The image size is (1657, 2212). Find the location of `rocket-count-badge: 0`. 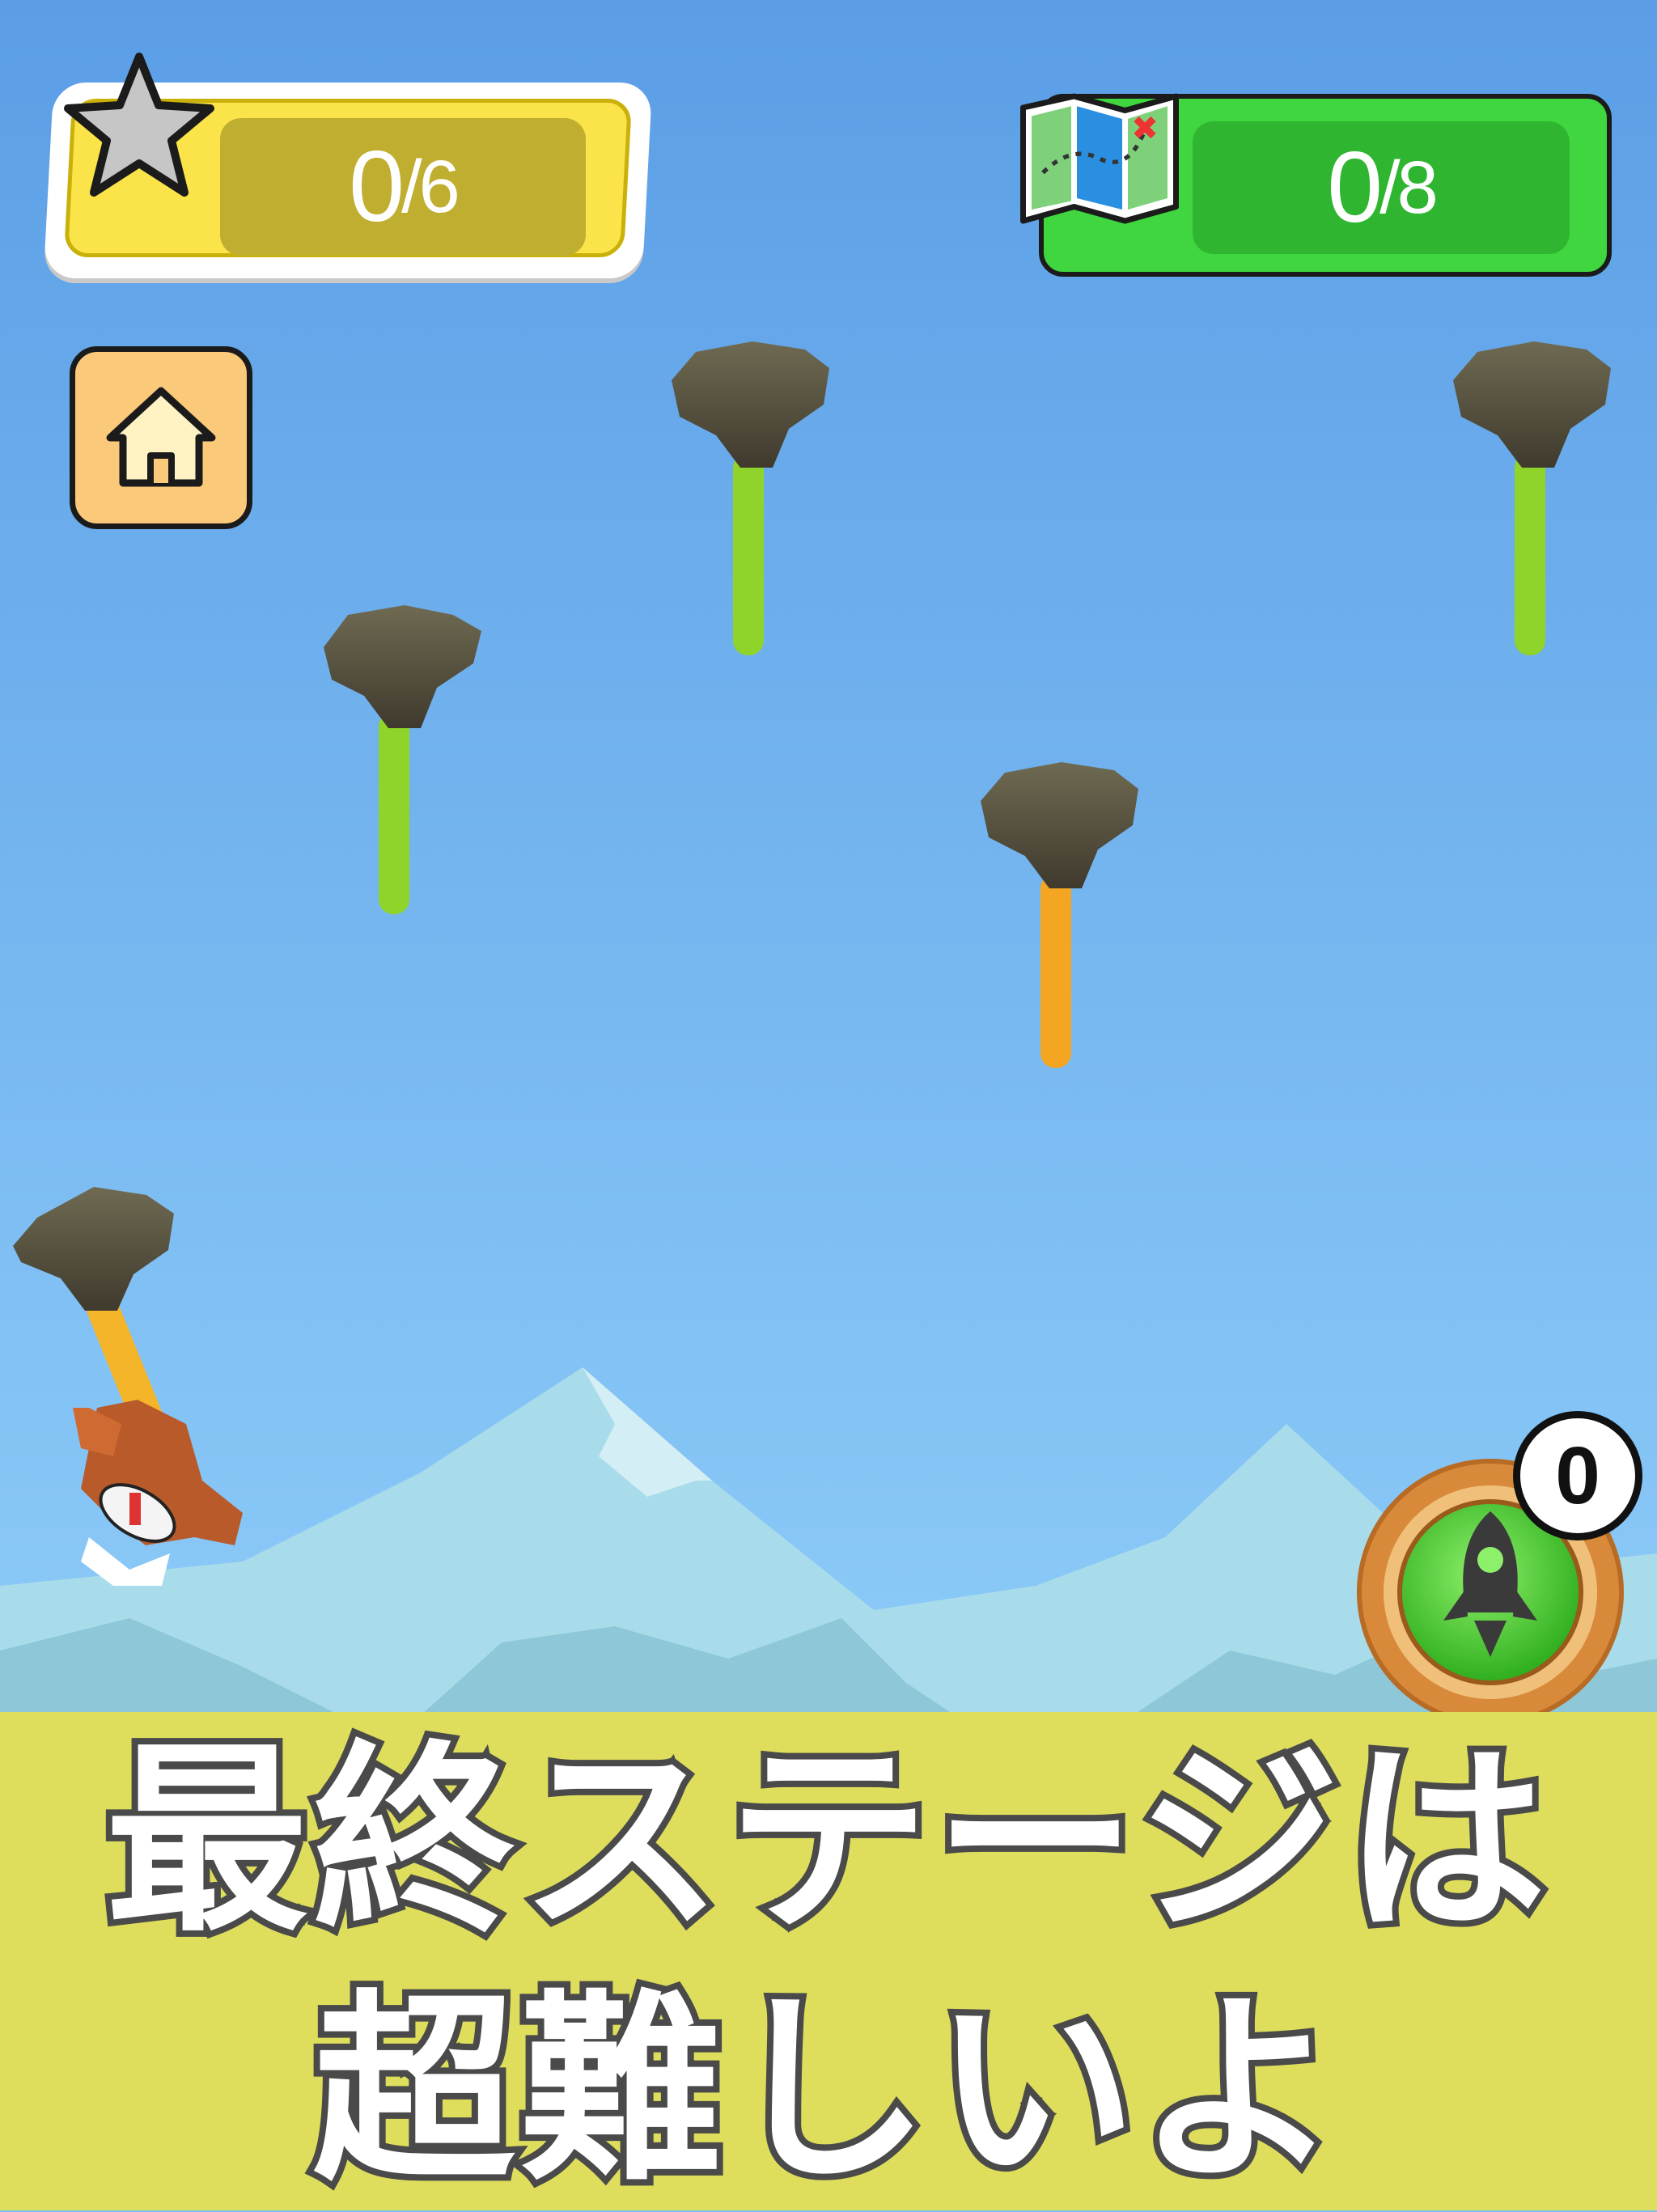

rocket-count-badge: 0 is located at coordinates (1577, 1475).